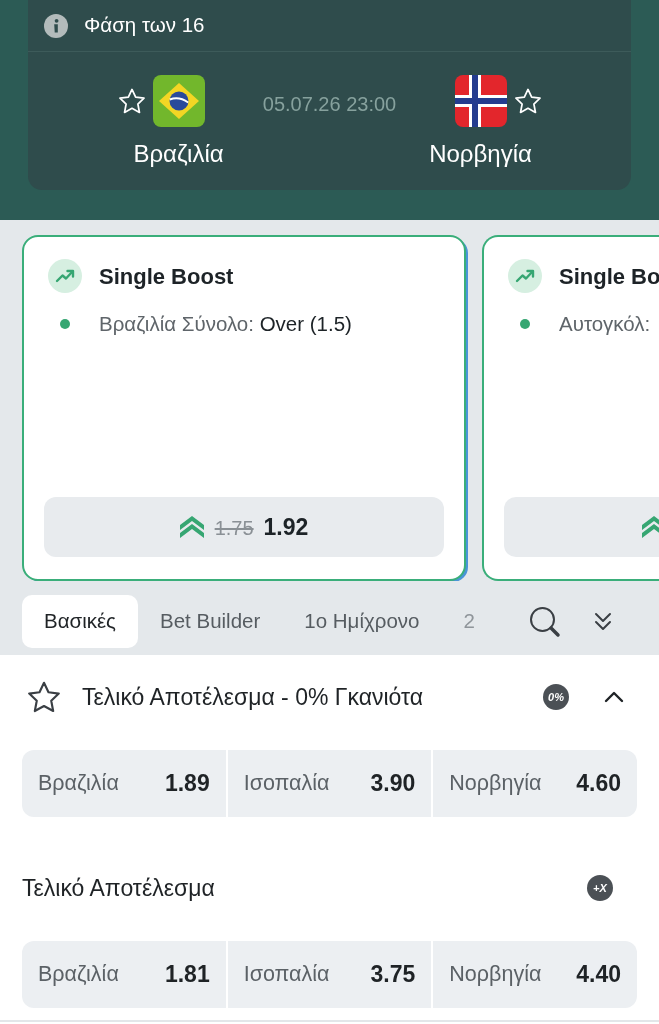 This screenshot has height=1024, width=659. What do you see at coordinates (144, 25) in the screenshot?
I see `stage-label: Φάση των 16` at bounding box center [144, 25].